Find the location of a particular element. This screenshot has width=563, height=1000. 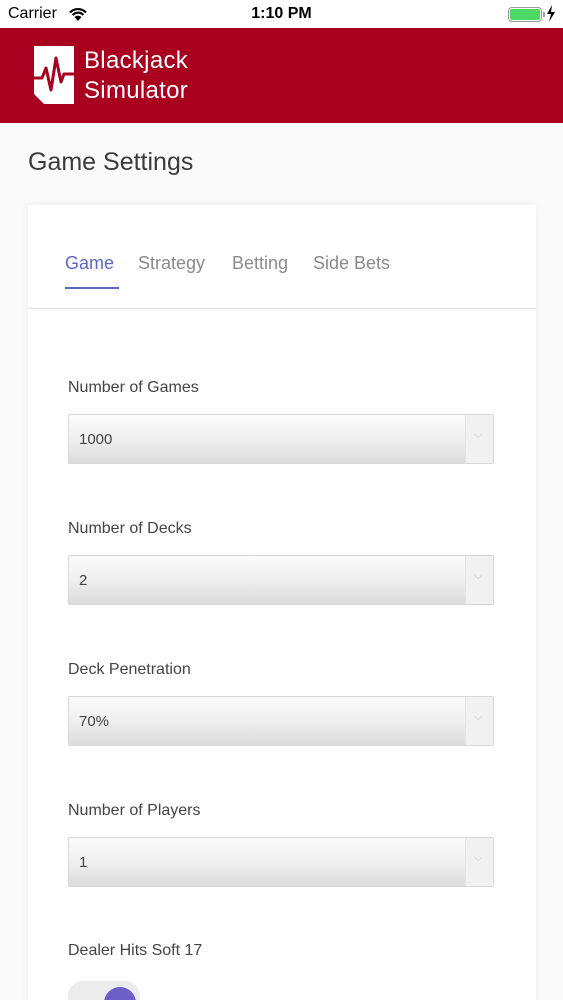

number-of-games-label: Number of Games is located at coordinates (133, 387).